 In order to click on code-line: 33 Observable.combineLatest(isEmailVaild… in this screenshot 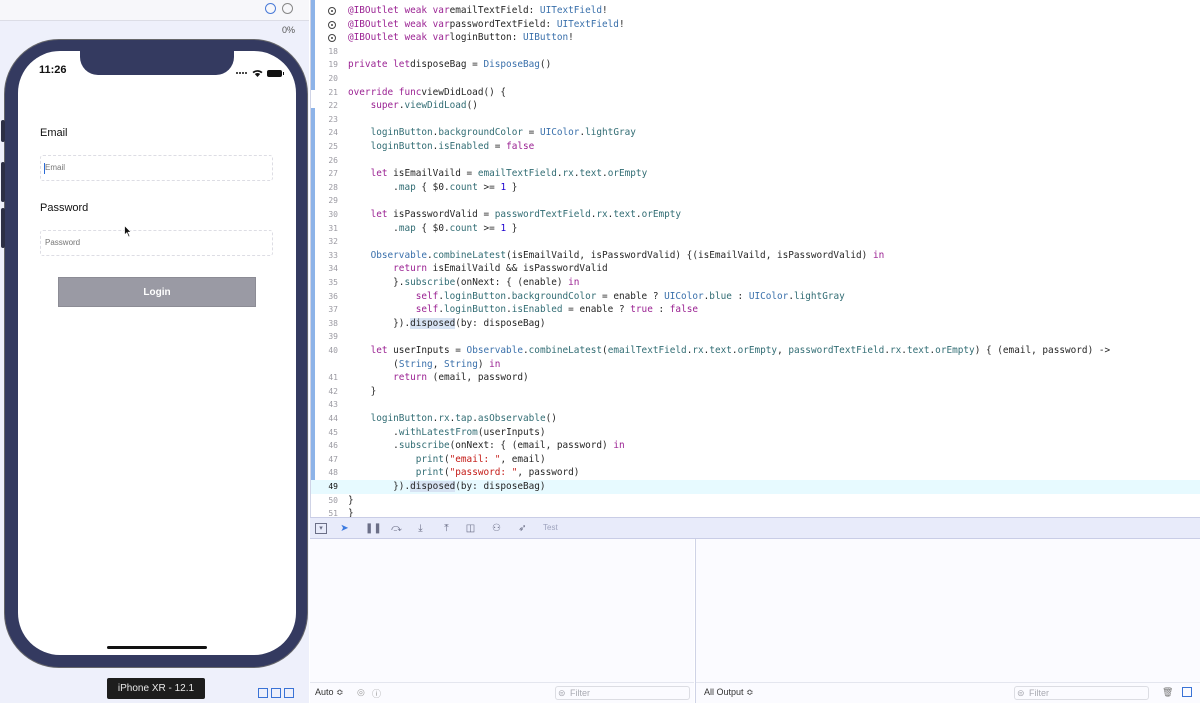, I will do `click(755, 256)`.